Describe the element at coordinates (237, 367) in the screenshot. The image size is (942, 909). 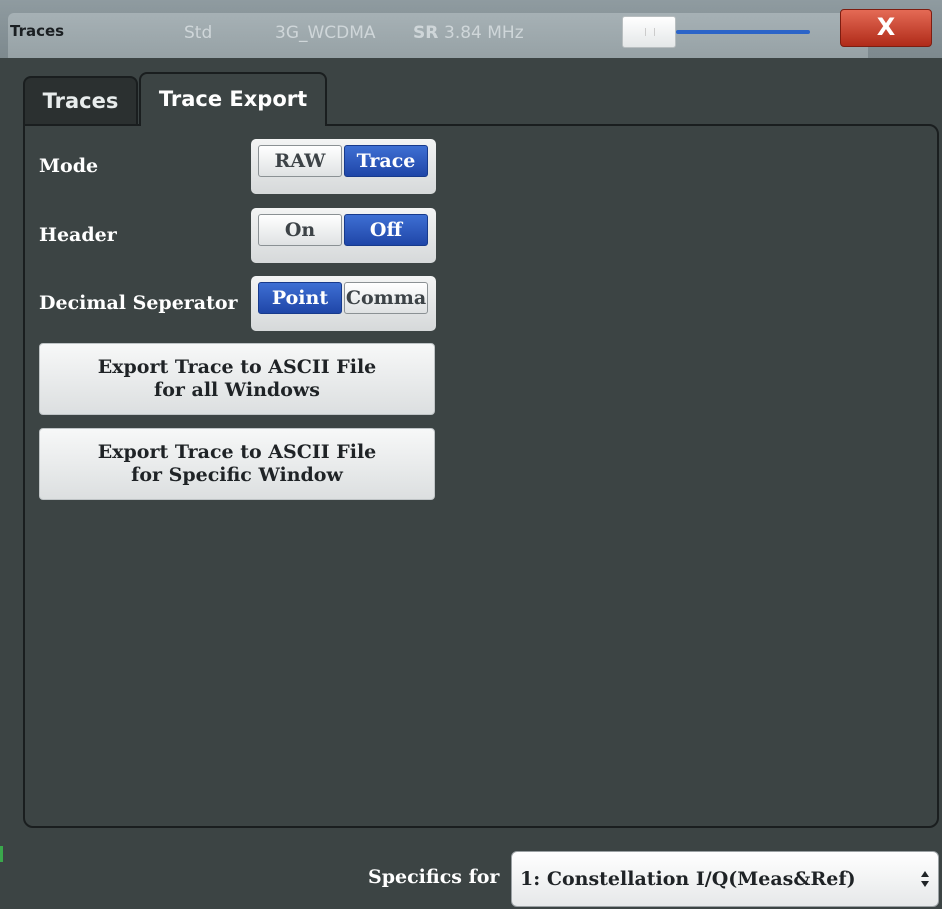
I see `export-all-line1: Export Trace to ASCII File` at that location.